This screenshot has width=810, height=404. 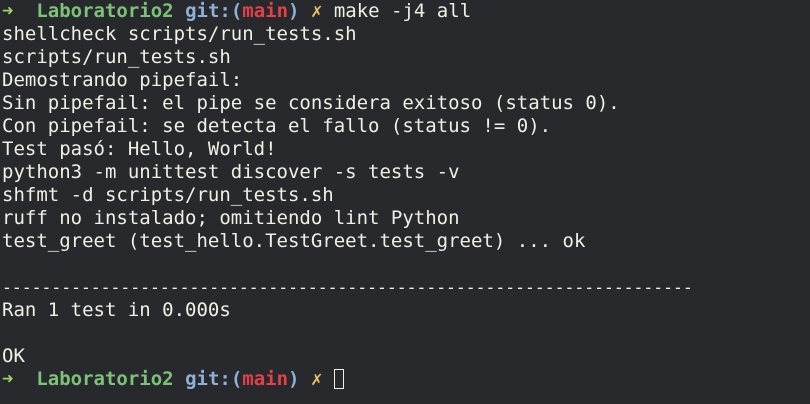 What do you see at coordinates (13, 356) in the screenshot?
I see `output-line: OK` at bounding box center [13, 356].